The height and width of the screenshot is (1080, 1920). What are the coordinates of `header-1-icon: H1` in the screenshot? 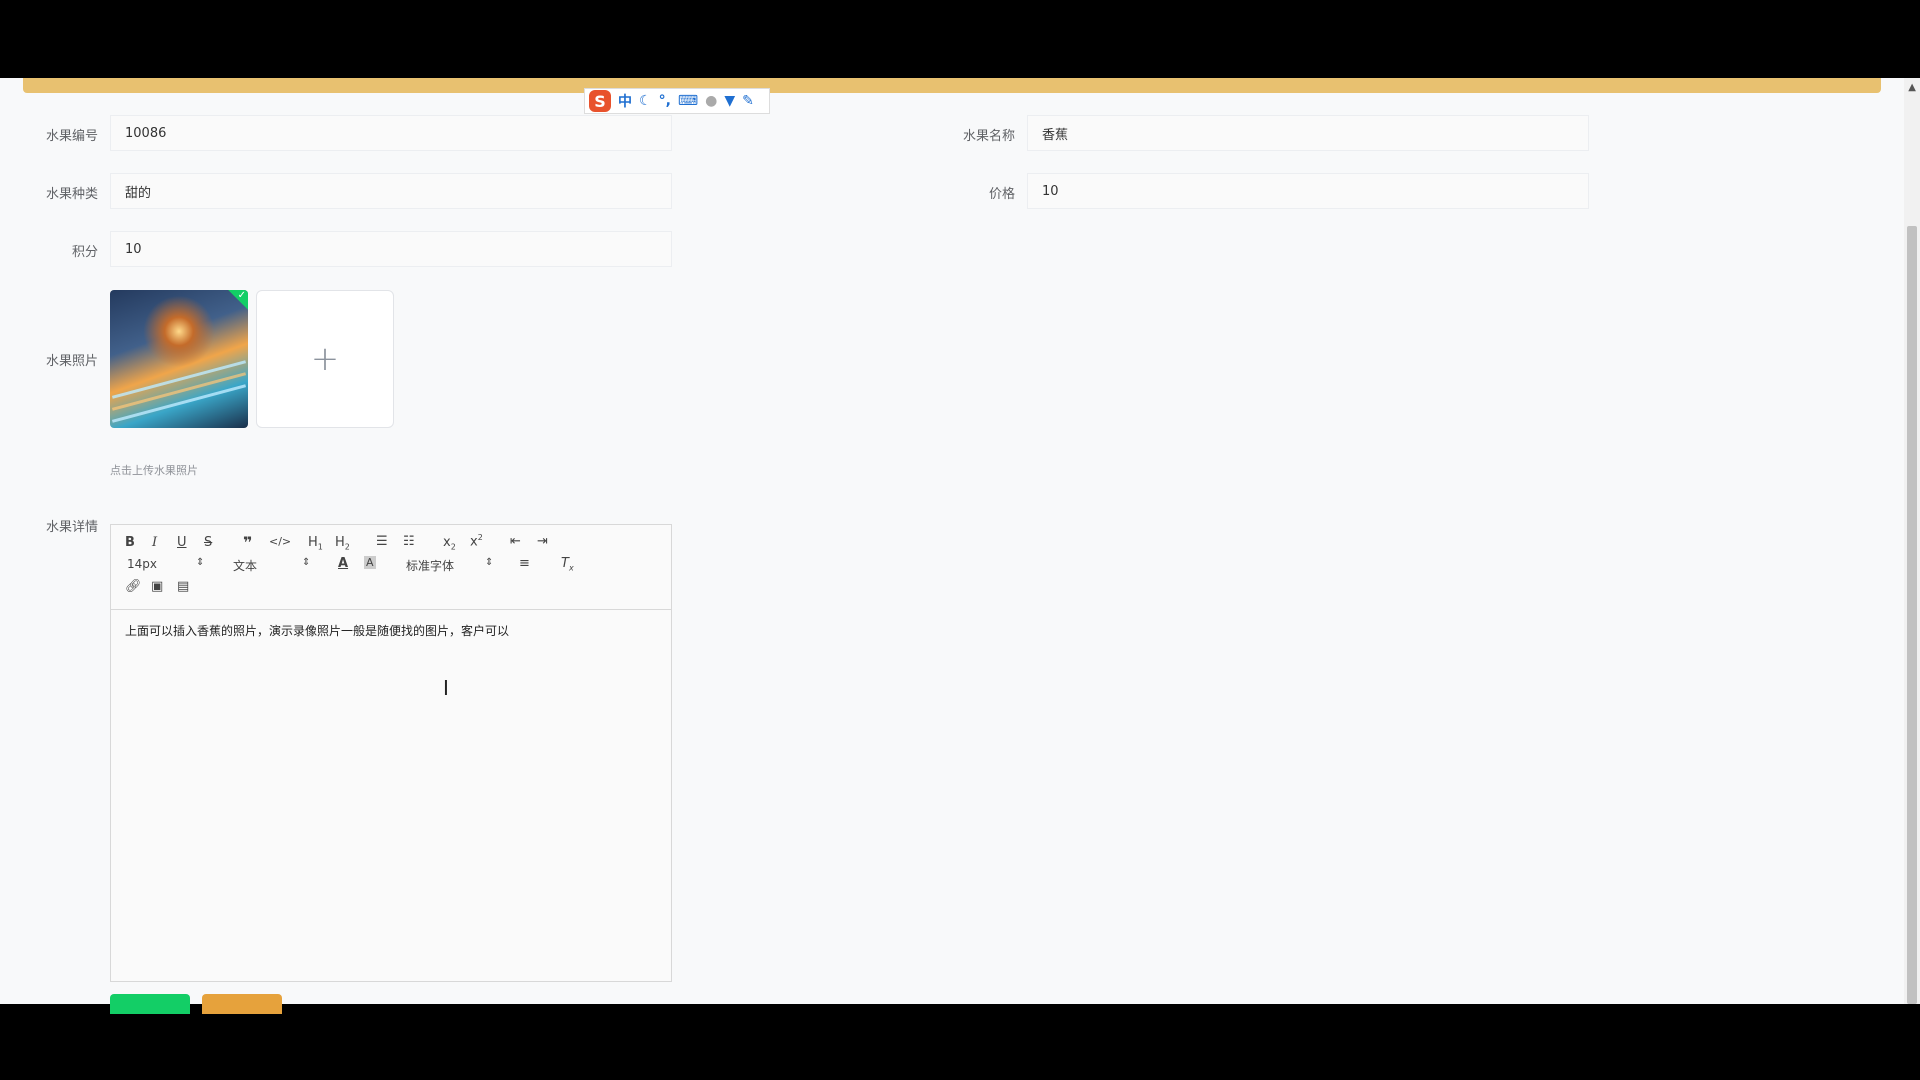 It's located at (315, 543).